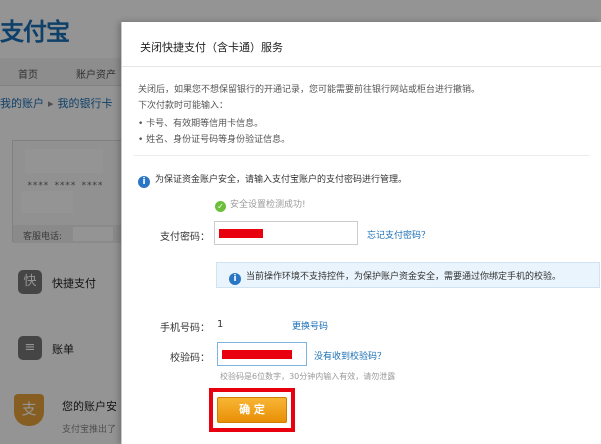 The width and height of the screenshot is (601, 444). I want to click on resend-code-link: 没有收到校验码？, so click(350, 355).